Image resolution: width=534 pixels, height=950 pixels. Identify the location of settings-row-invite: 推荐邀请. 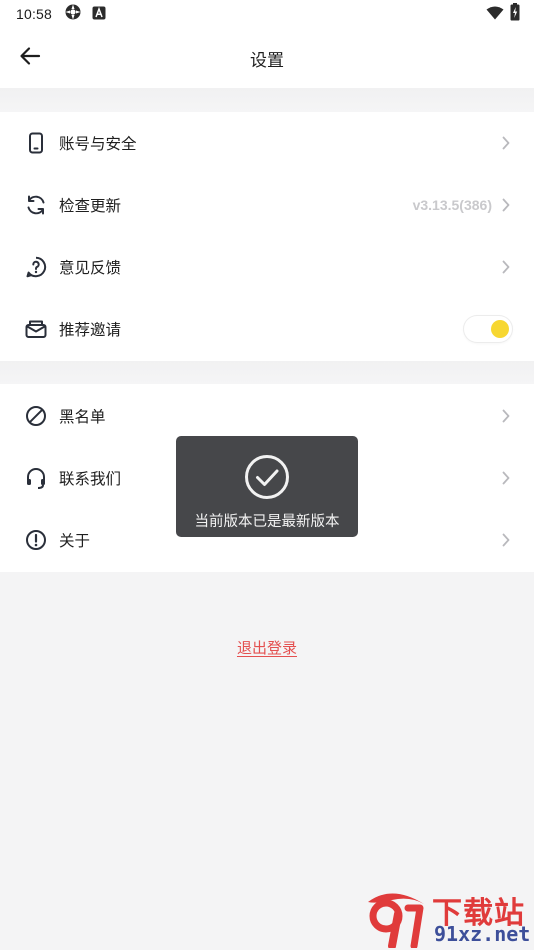
(267, 329).